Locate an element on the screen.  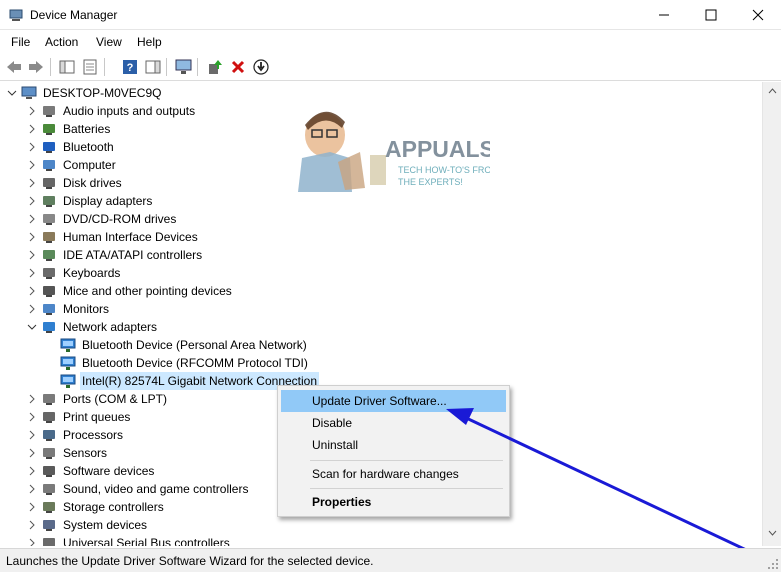
bluetooth-icon is located at coordinates (49, 147).